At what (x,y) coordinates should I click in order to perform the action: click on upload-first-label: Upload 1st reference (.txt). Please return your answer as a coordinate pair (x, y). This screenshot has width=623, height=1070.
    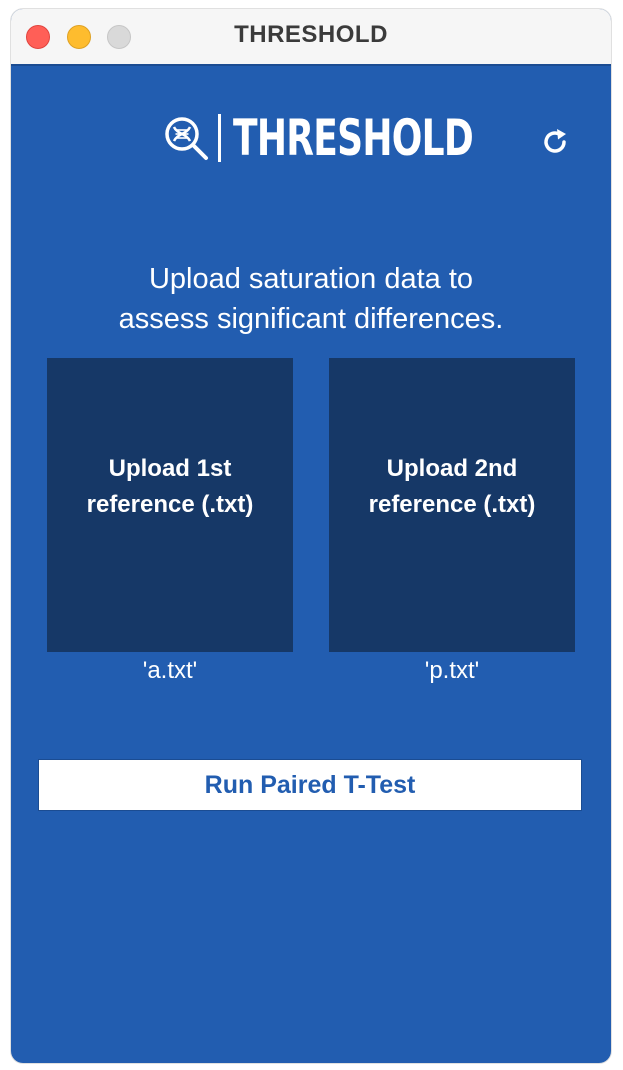
    Looking at the image, I should click on (170, 487).